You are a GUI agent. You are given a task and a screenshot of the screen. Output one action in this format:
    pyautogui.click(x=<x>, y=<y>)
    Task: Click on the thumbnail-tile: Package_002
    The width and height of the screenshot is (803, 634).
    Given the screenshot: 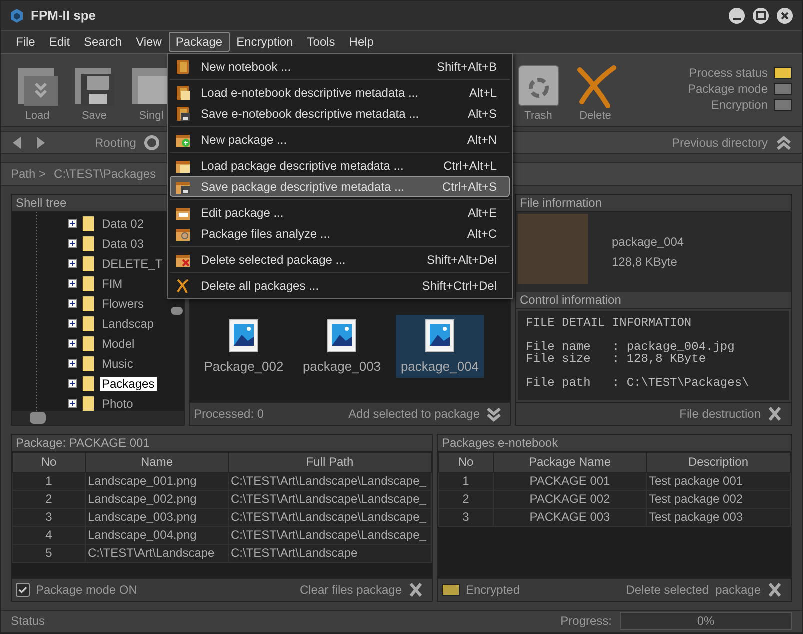 What is the action you would take?
    pyautogui.click(x=244, y=346)
    